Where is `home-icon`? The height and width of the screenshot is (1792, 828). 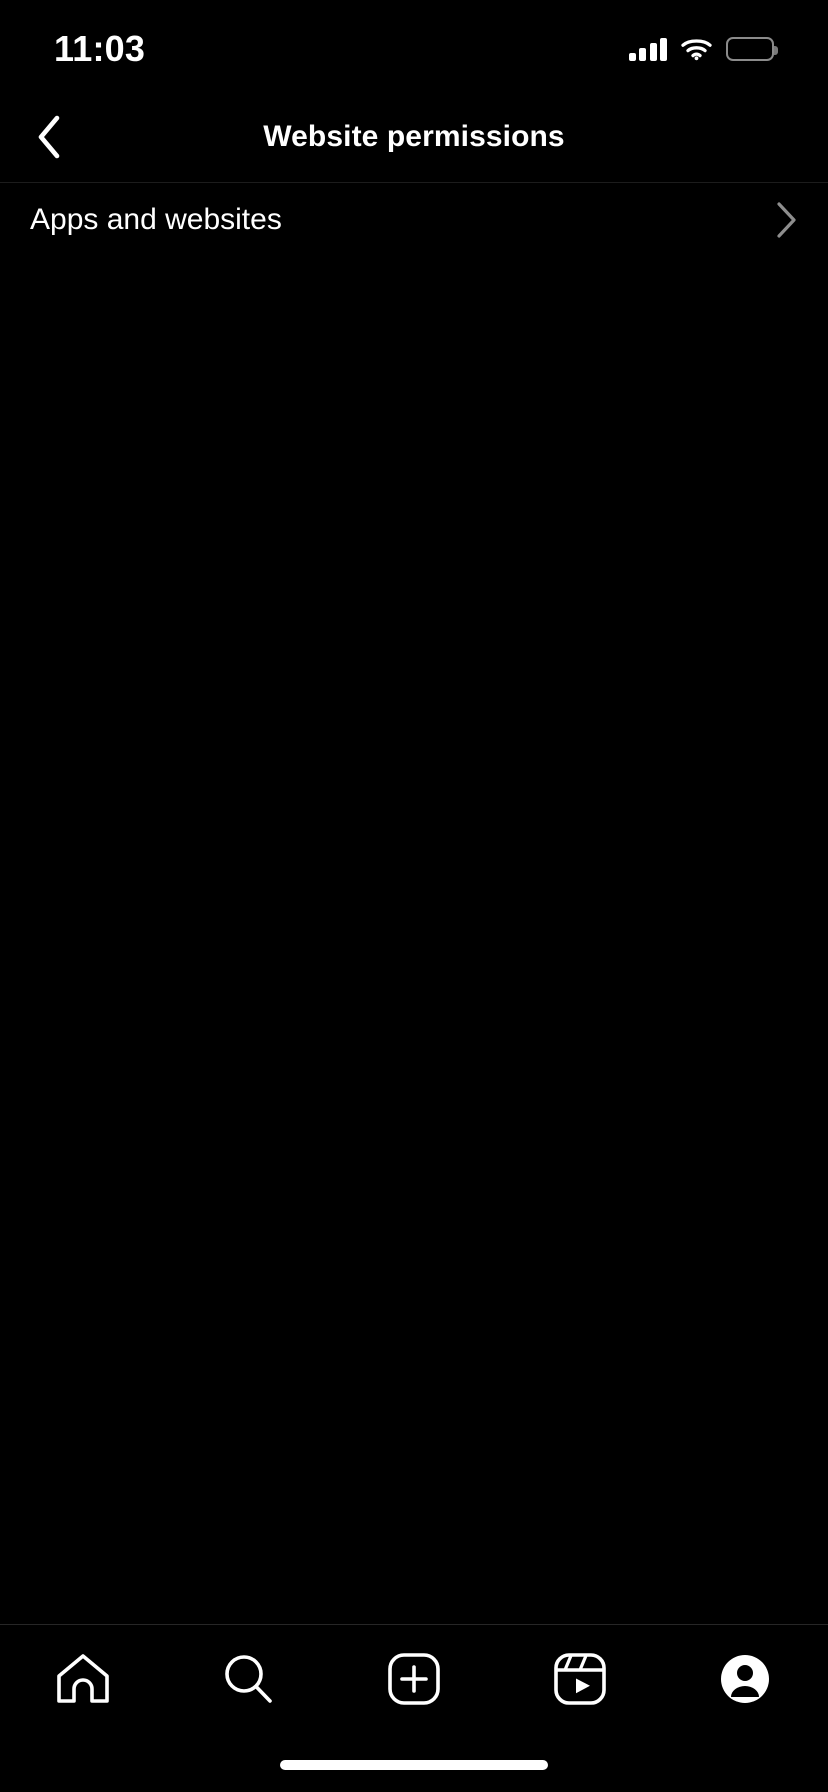 home-icon is located at coordinates (83, 1679).